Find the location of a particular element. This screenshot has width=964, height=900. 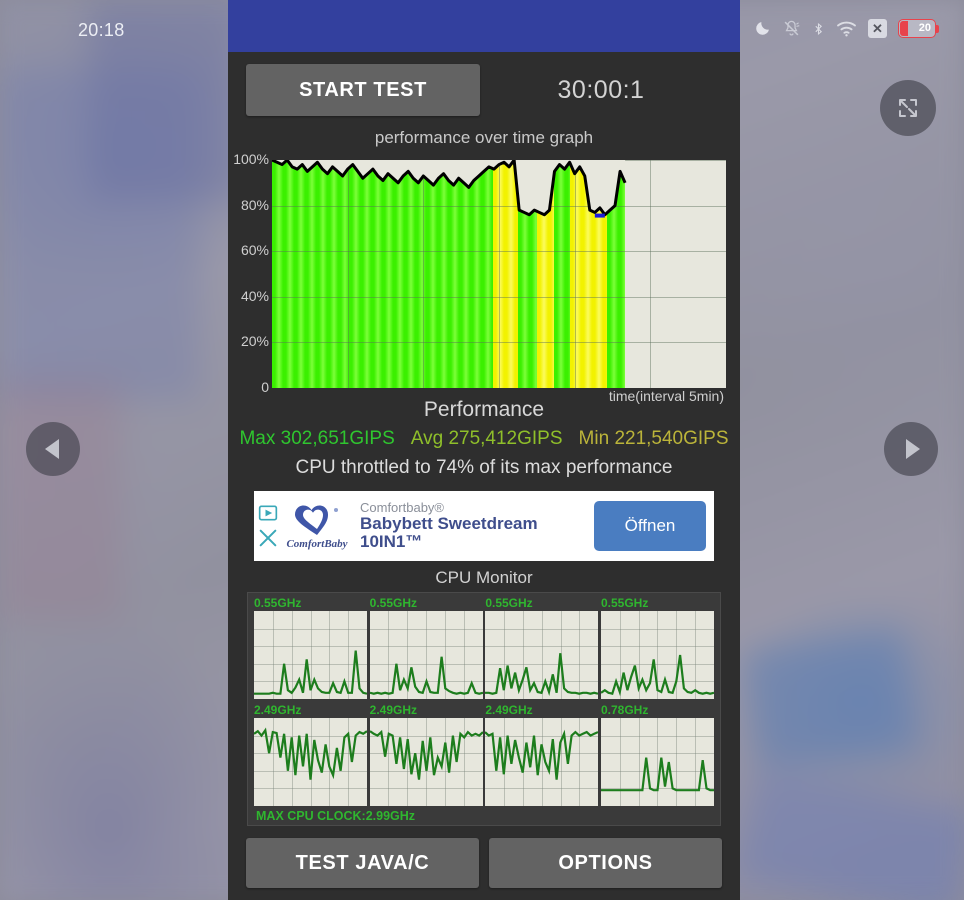

close-x-icon is located at coordinates (268, 538).